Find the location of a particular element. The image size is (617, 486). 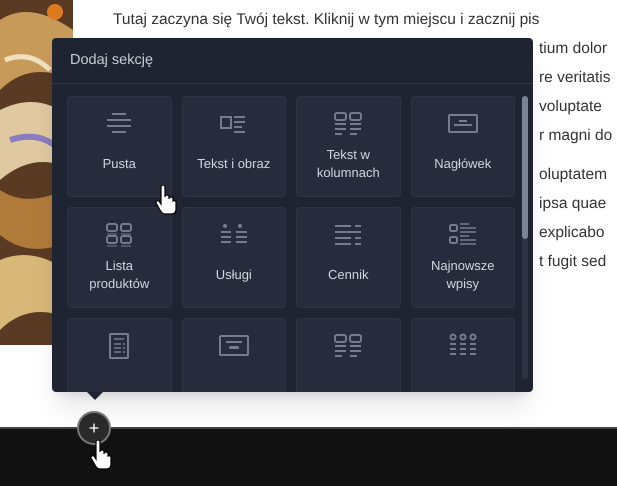

scrollbar is located at coordinates (525, 237).